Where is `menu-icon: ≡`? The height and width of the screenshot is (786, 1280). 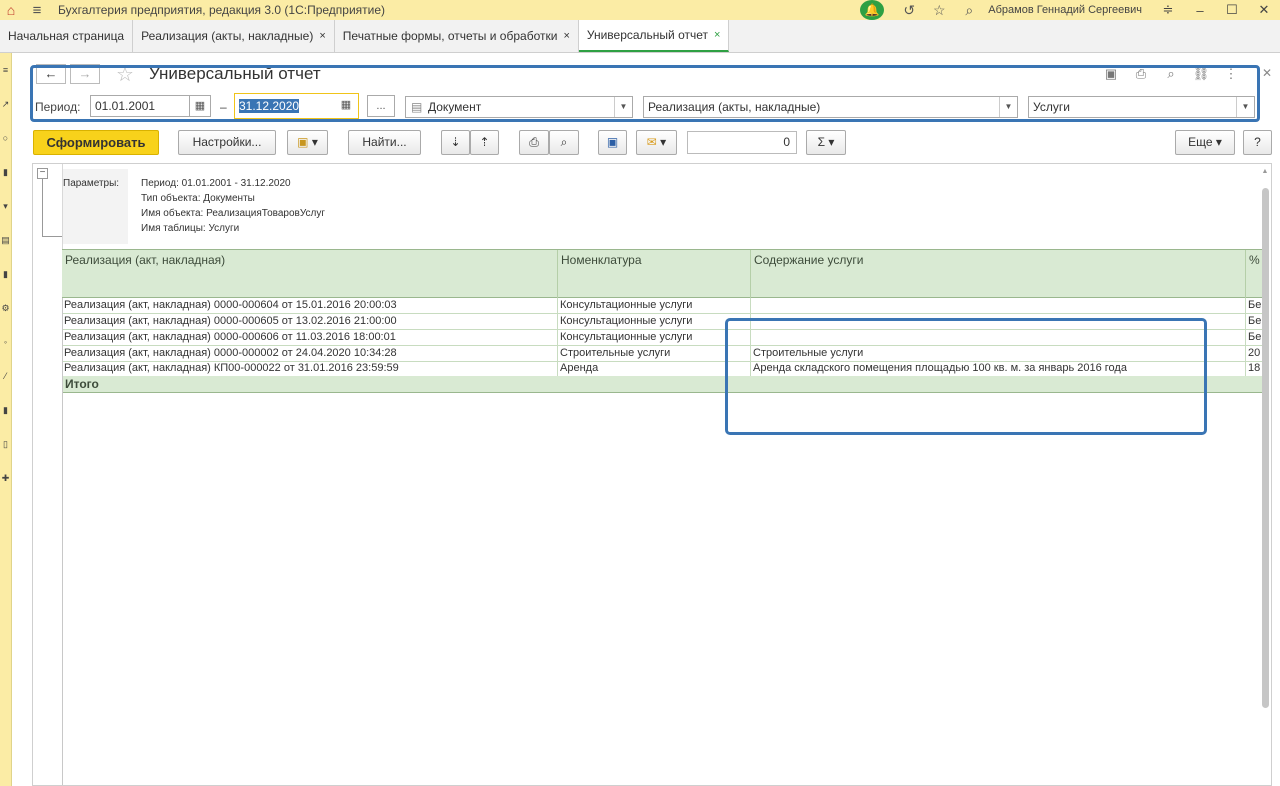
menu-icon: ≡ is located at coordinates (37, 10).